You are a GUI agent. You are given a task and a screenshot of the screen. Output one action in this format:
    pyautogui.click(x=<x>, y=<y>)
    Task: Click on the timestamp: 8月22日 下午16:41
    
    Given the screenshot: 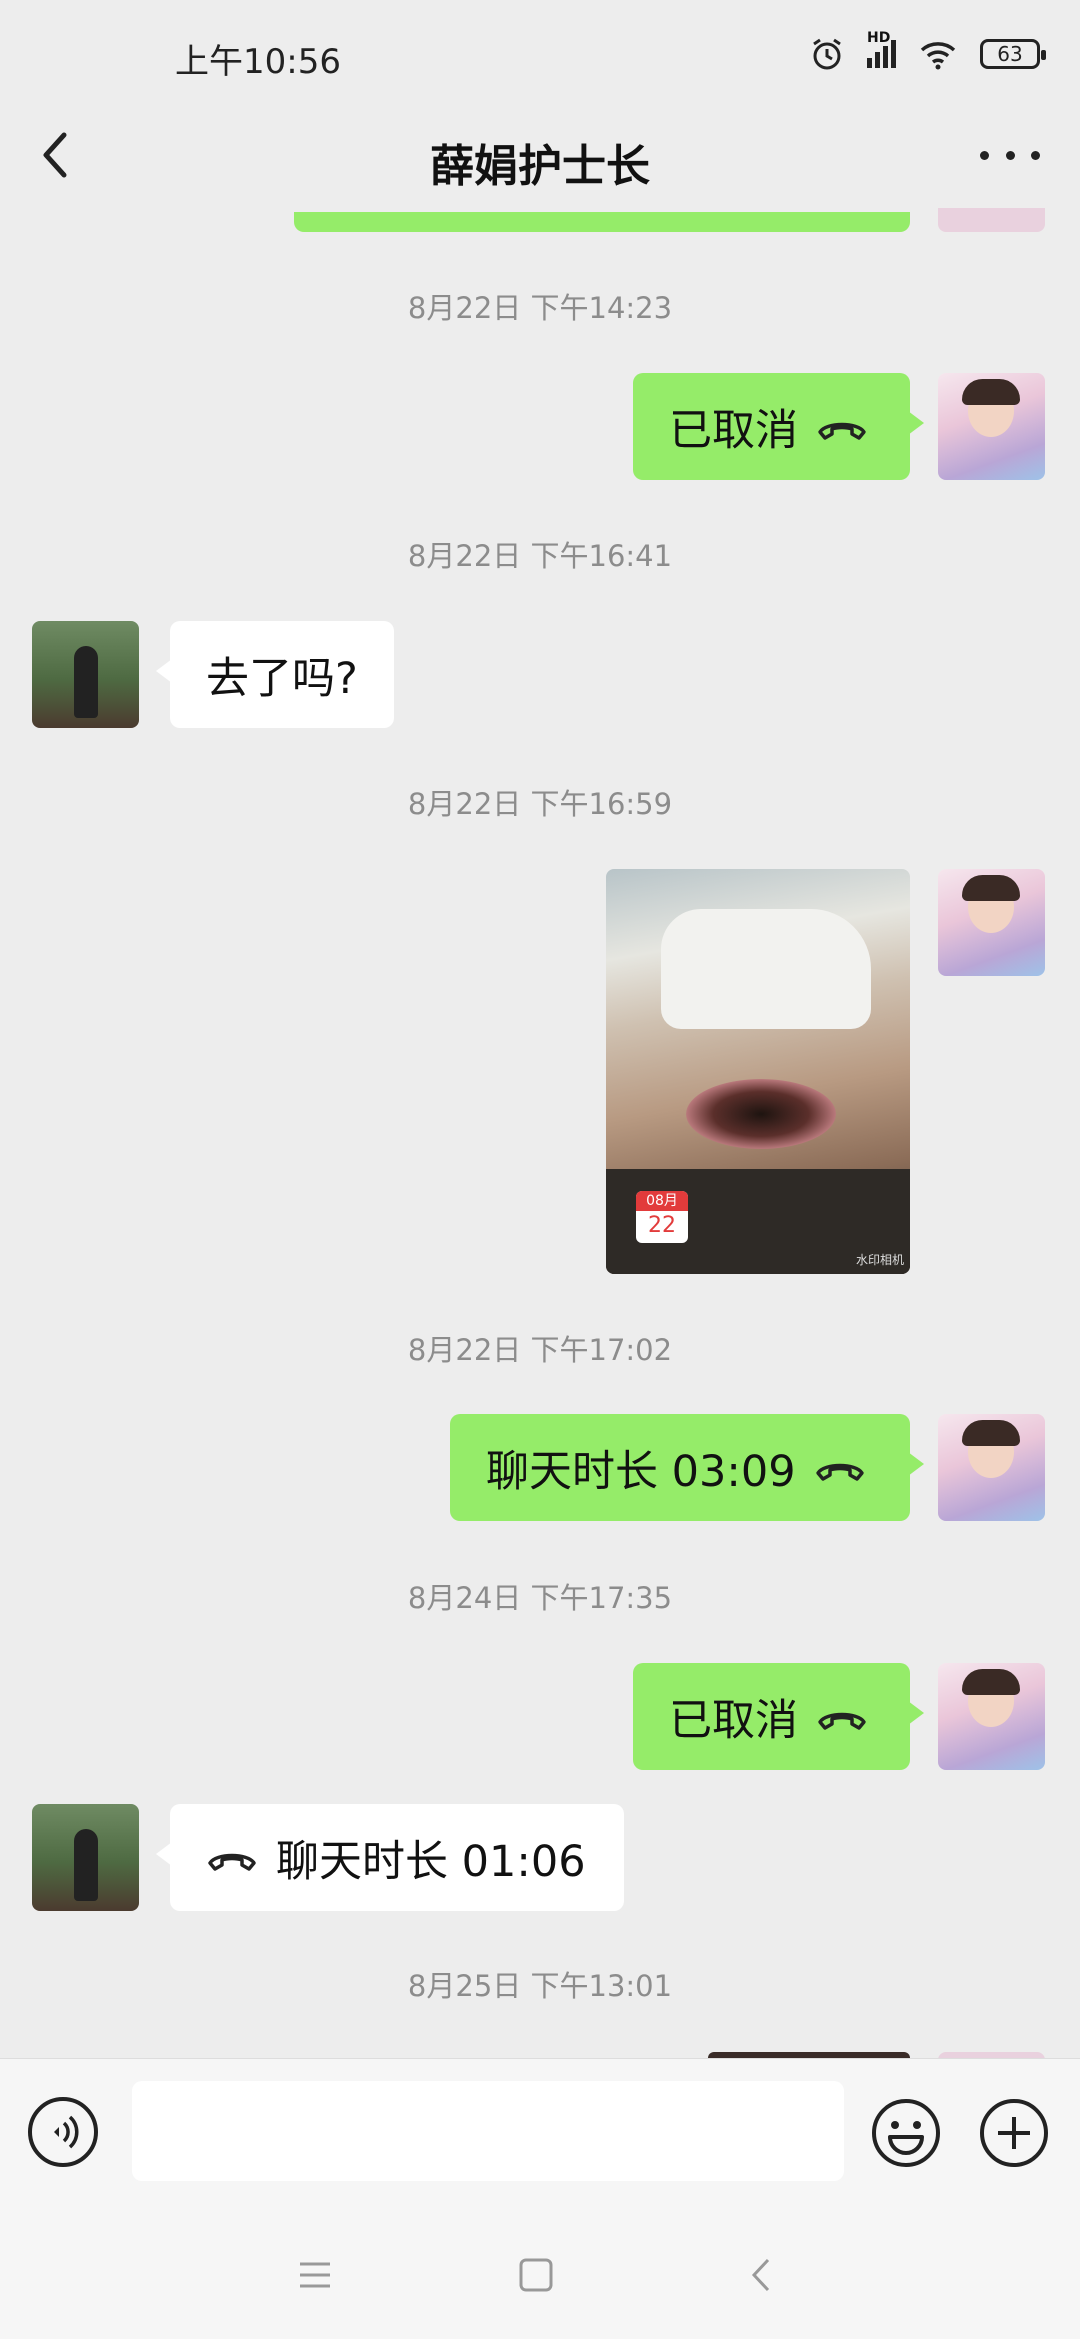 What is the action you would take?
    pyautogui.click(x=540, y=556)
    